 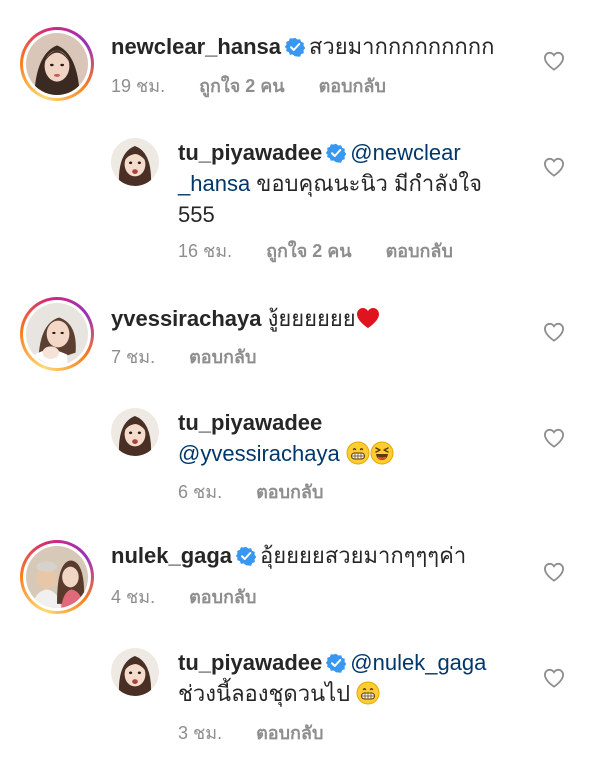 What do you see at coordinates (196, 214) in the screenshot?
I see `comment-body: 555` at bounding box center [196, 214].